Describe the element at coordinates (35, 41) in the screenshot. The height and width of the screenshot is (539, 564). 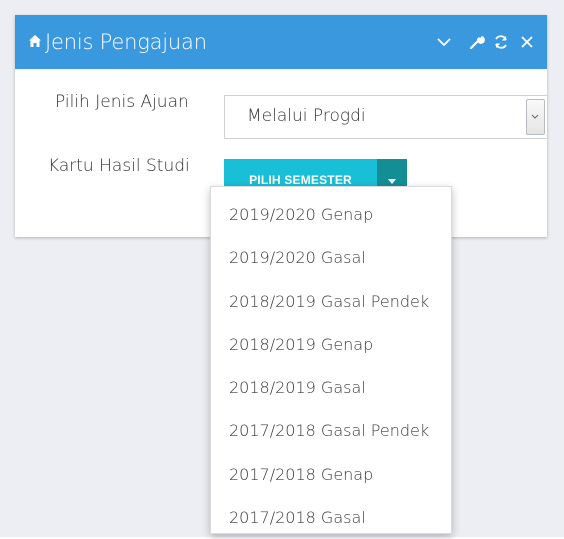
I see `home-icon` at that location.